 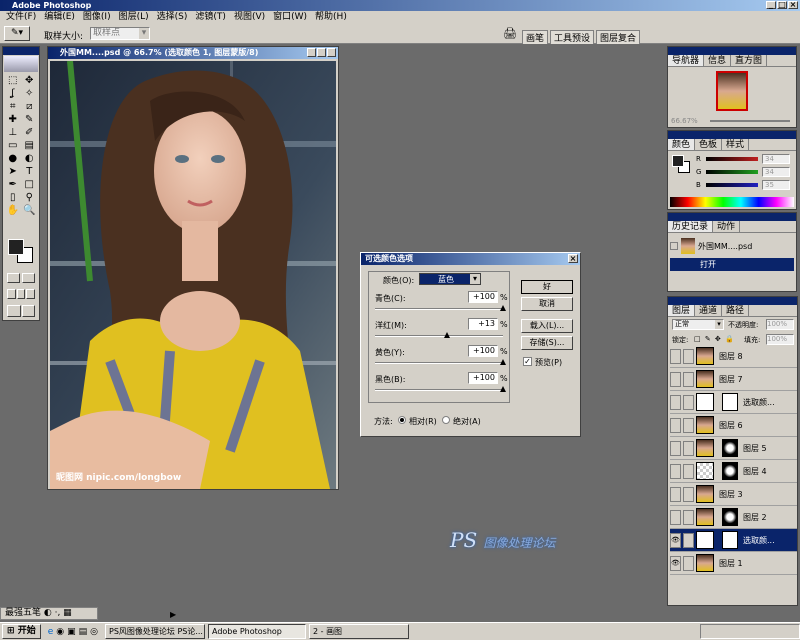 I want to click on doc-maximize-button, so click(x=321, y=52).